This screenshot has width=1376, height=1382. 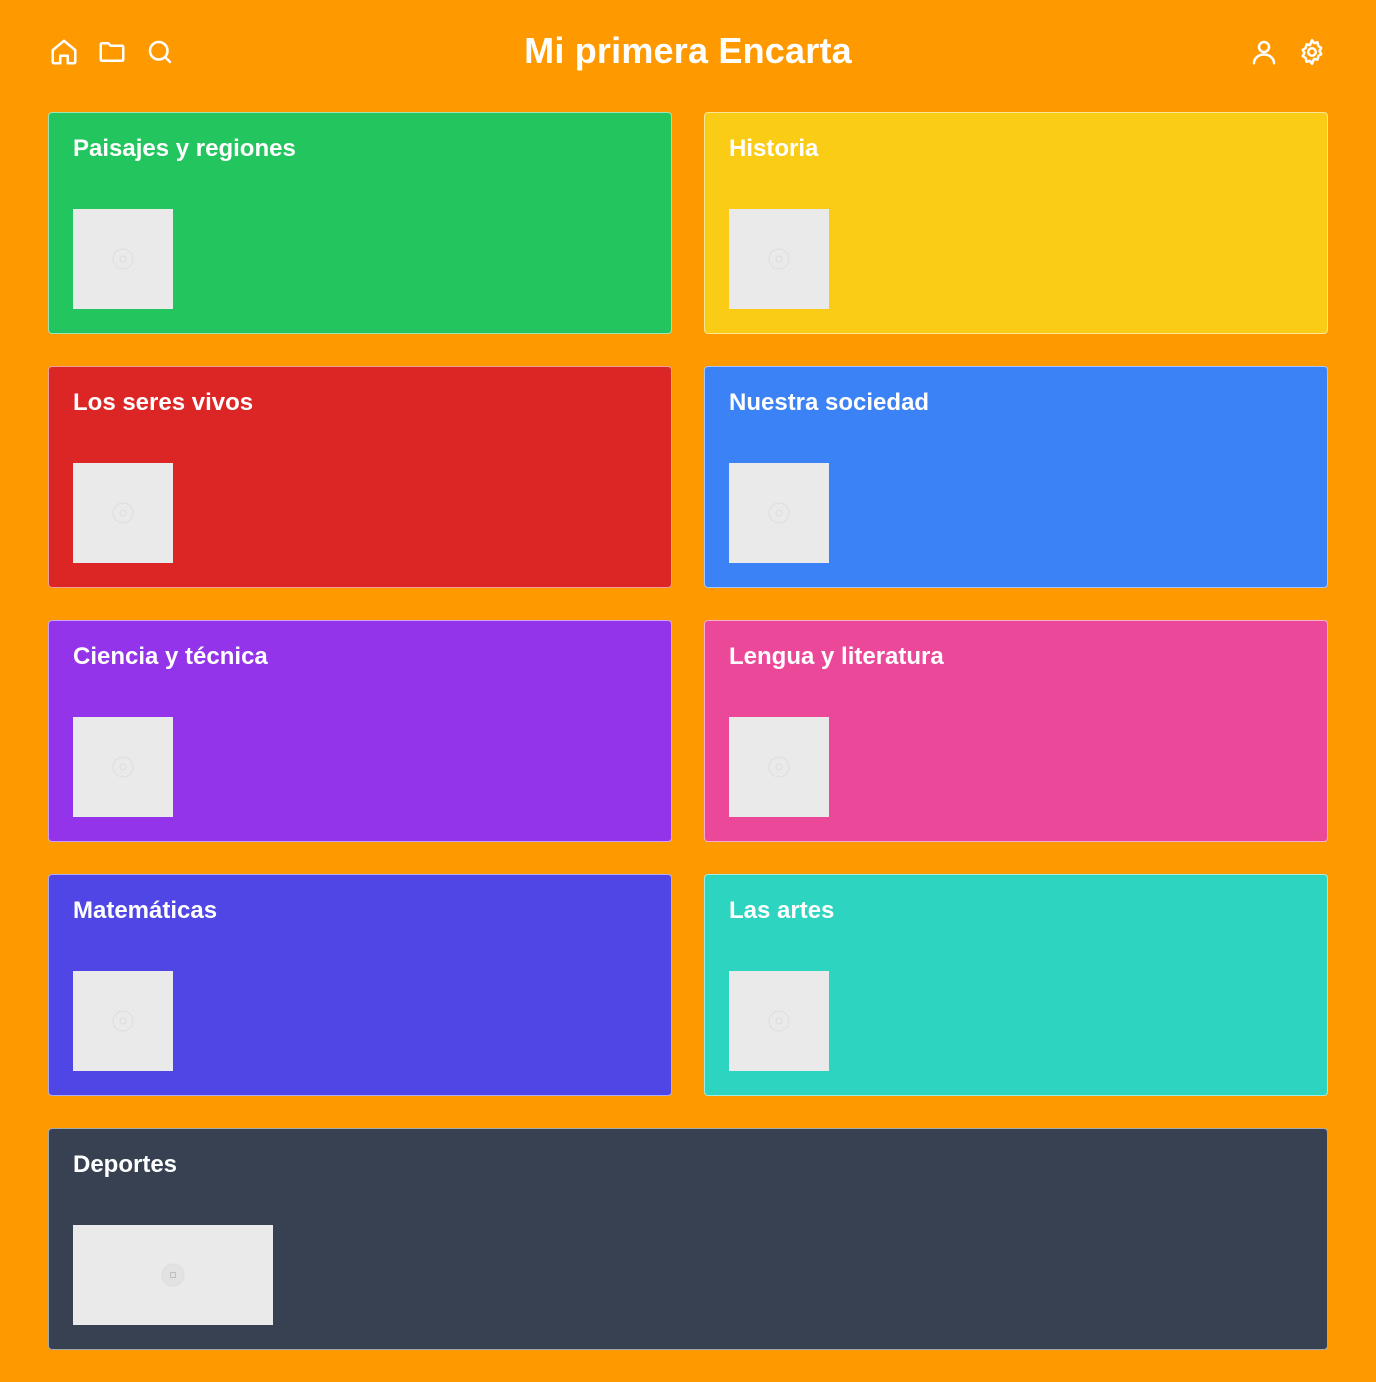 I want to click on user-icon, so click(x=1264, y=52).